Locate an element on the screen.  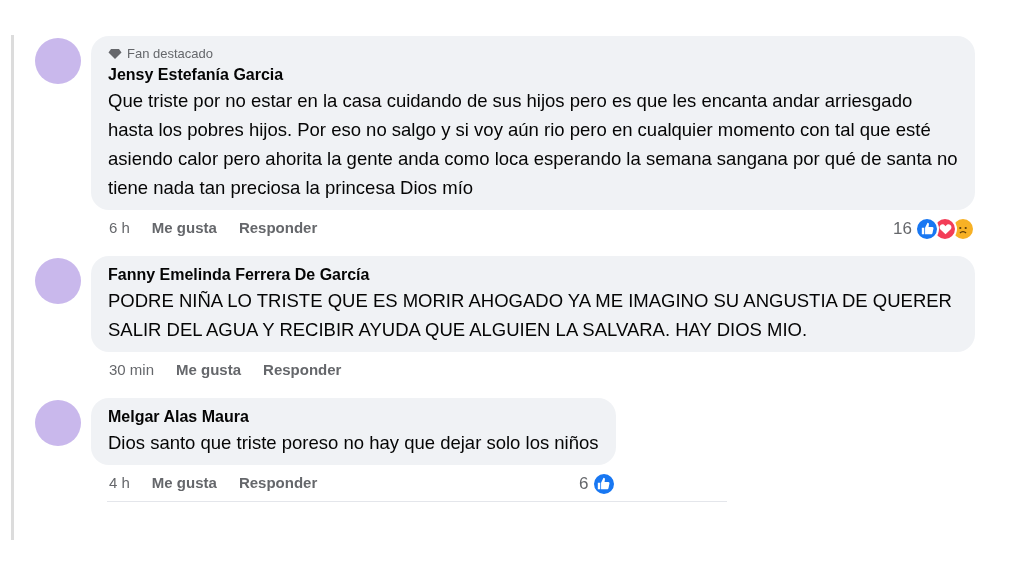
comment-text: Dios santo que triste poreso no hay que dejar solo los niños is located at coordinates (353, 442).